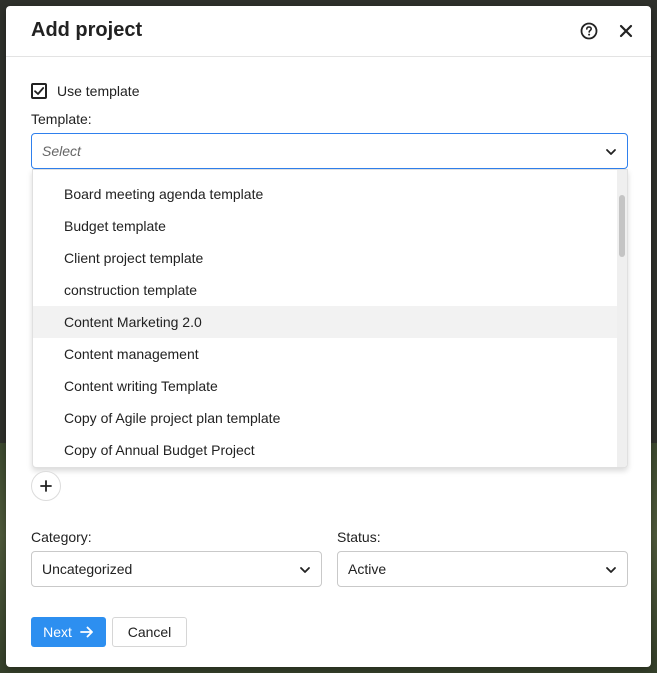  I want to click on template-option: Content Marketing 2.0, so click(326, 322).